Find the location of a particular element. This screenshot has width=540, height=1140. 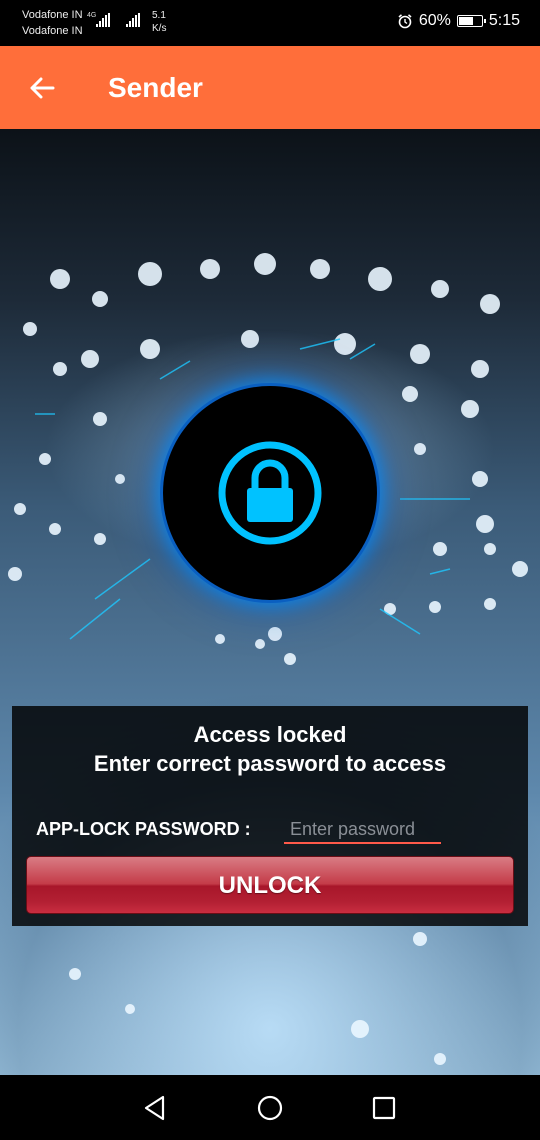

app-bar: Sender is located at coordinates (270, 87).